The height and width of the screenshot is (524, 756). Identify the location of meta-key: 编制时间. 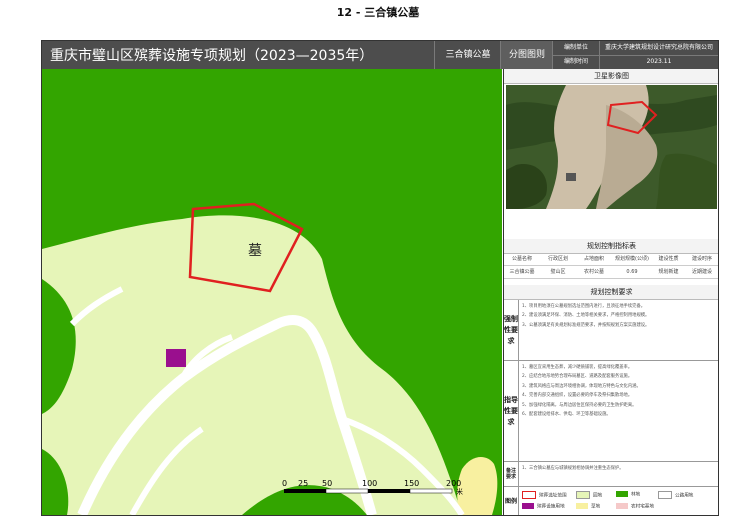
(576, 62).